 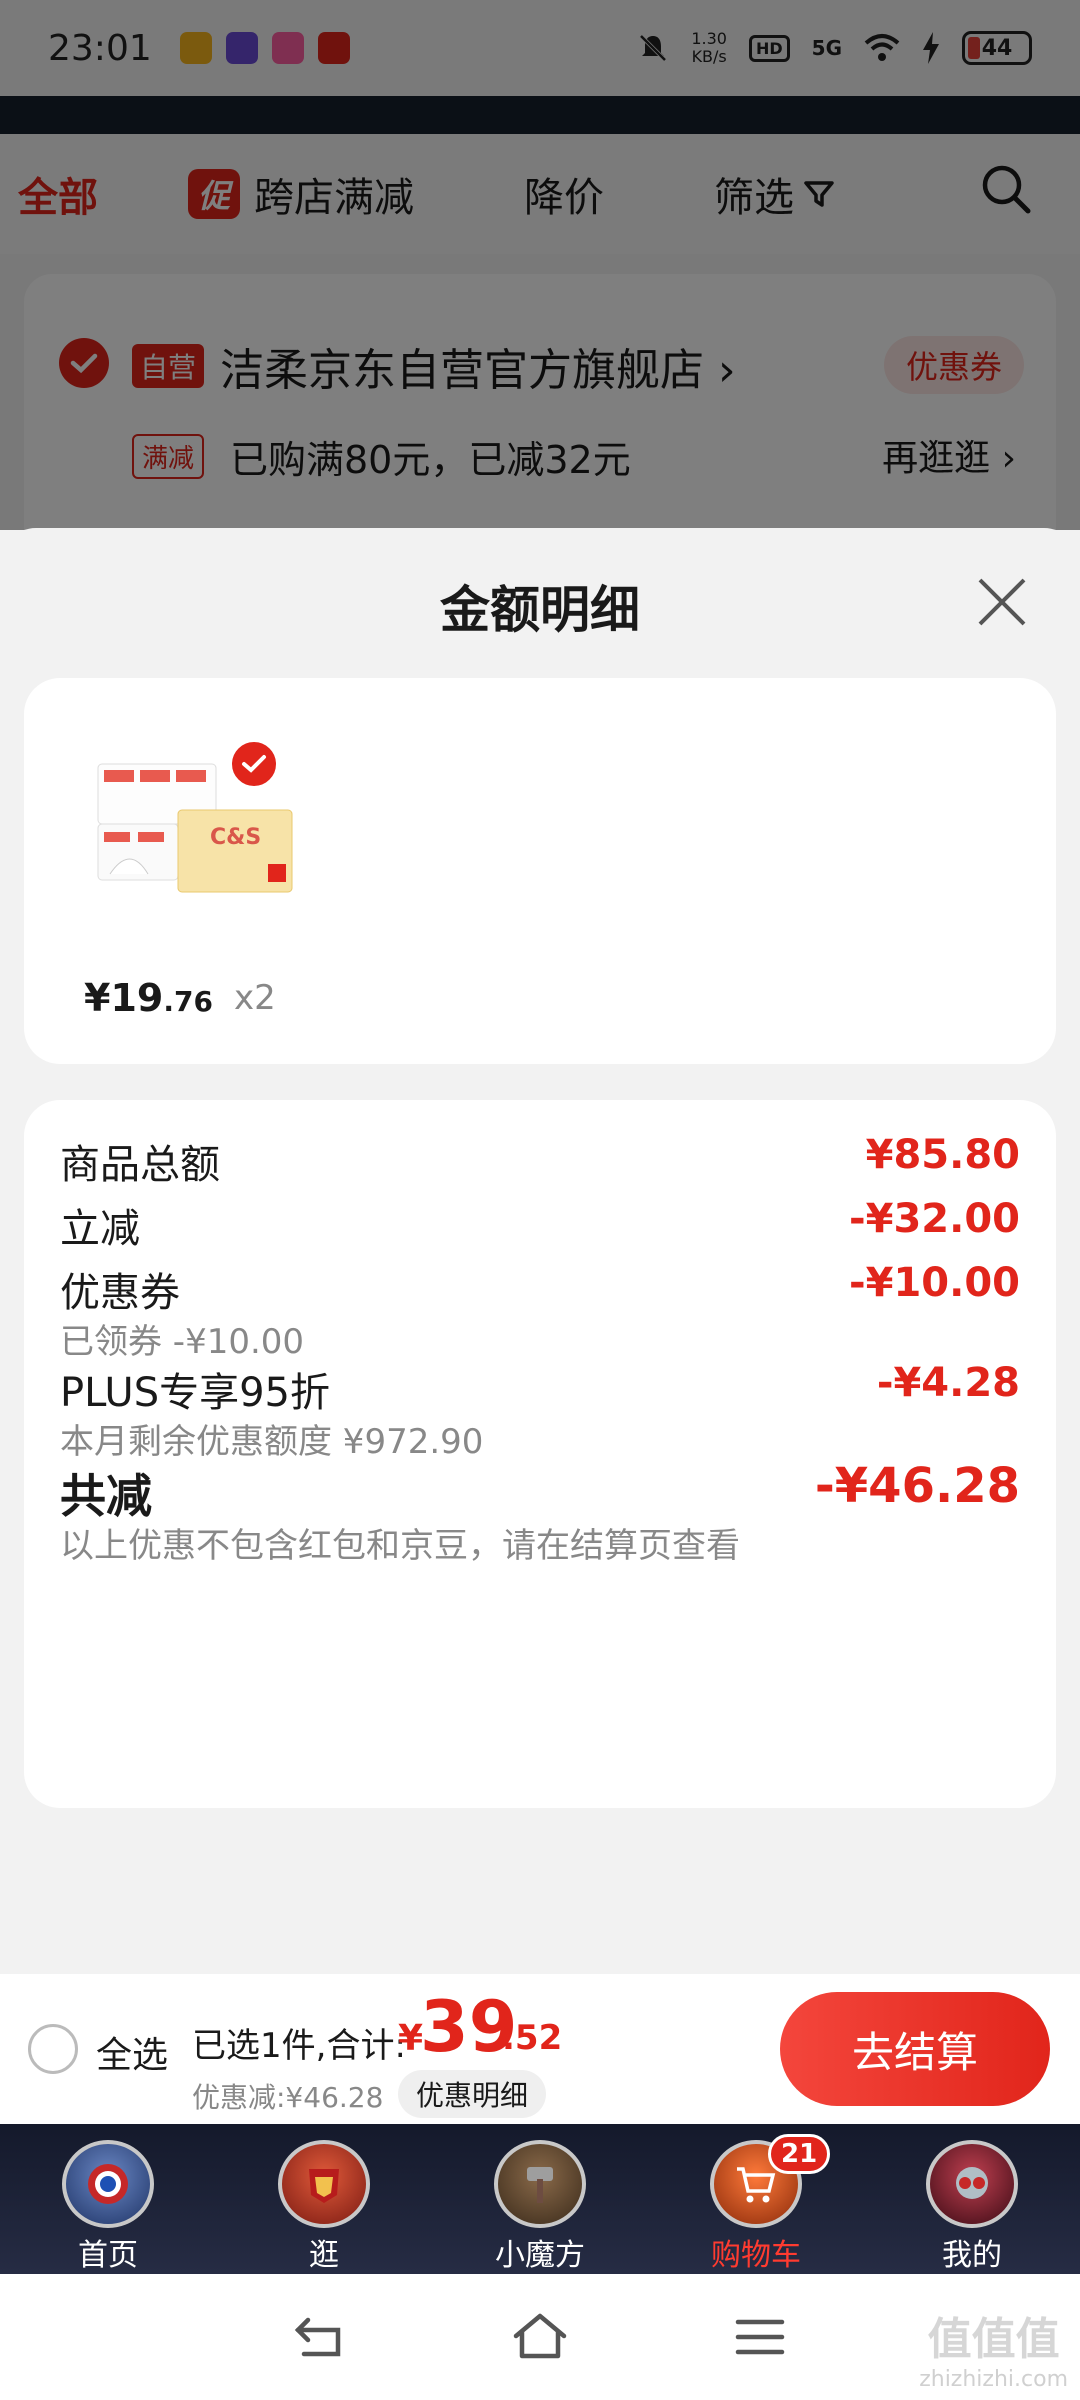 I want to click on tab-home-label: 首页, so click(x=108, y=2255).